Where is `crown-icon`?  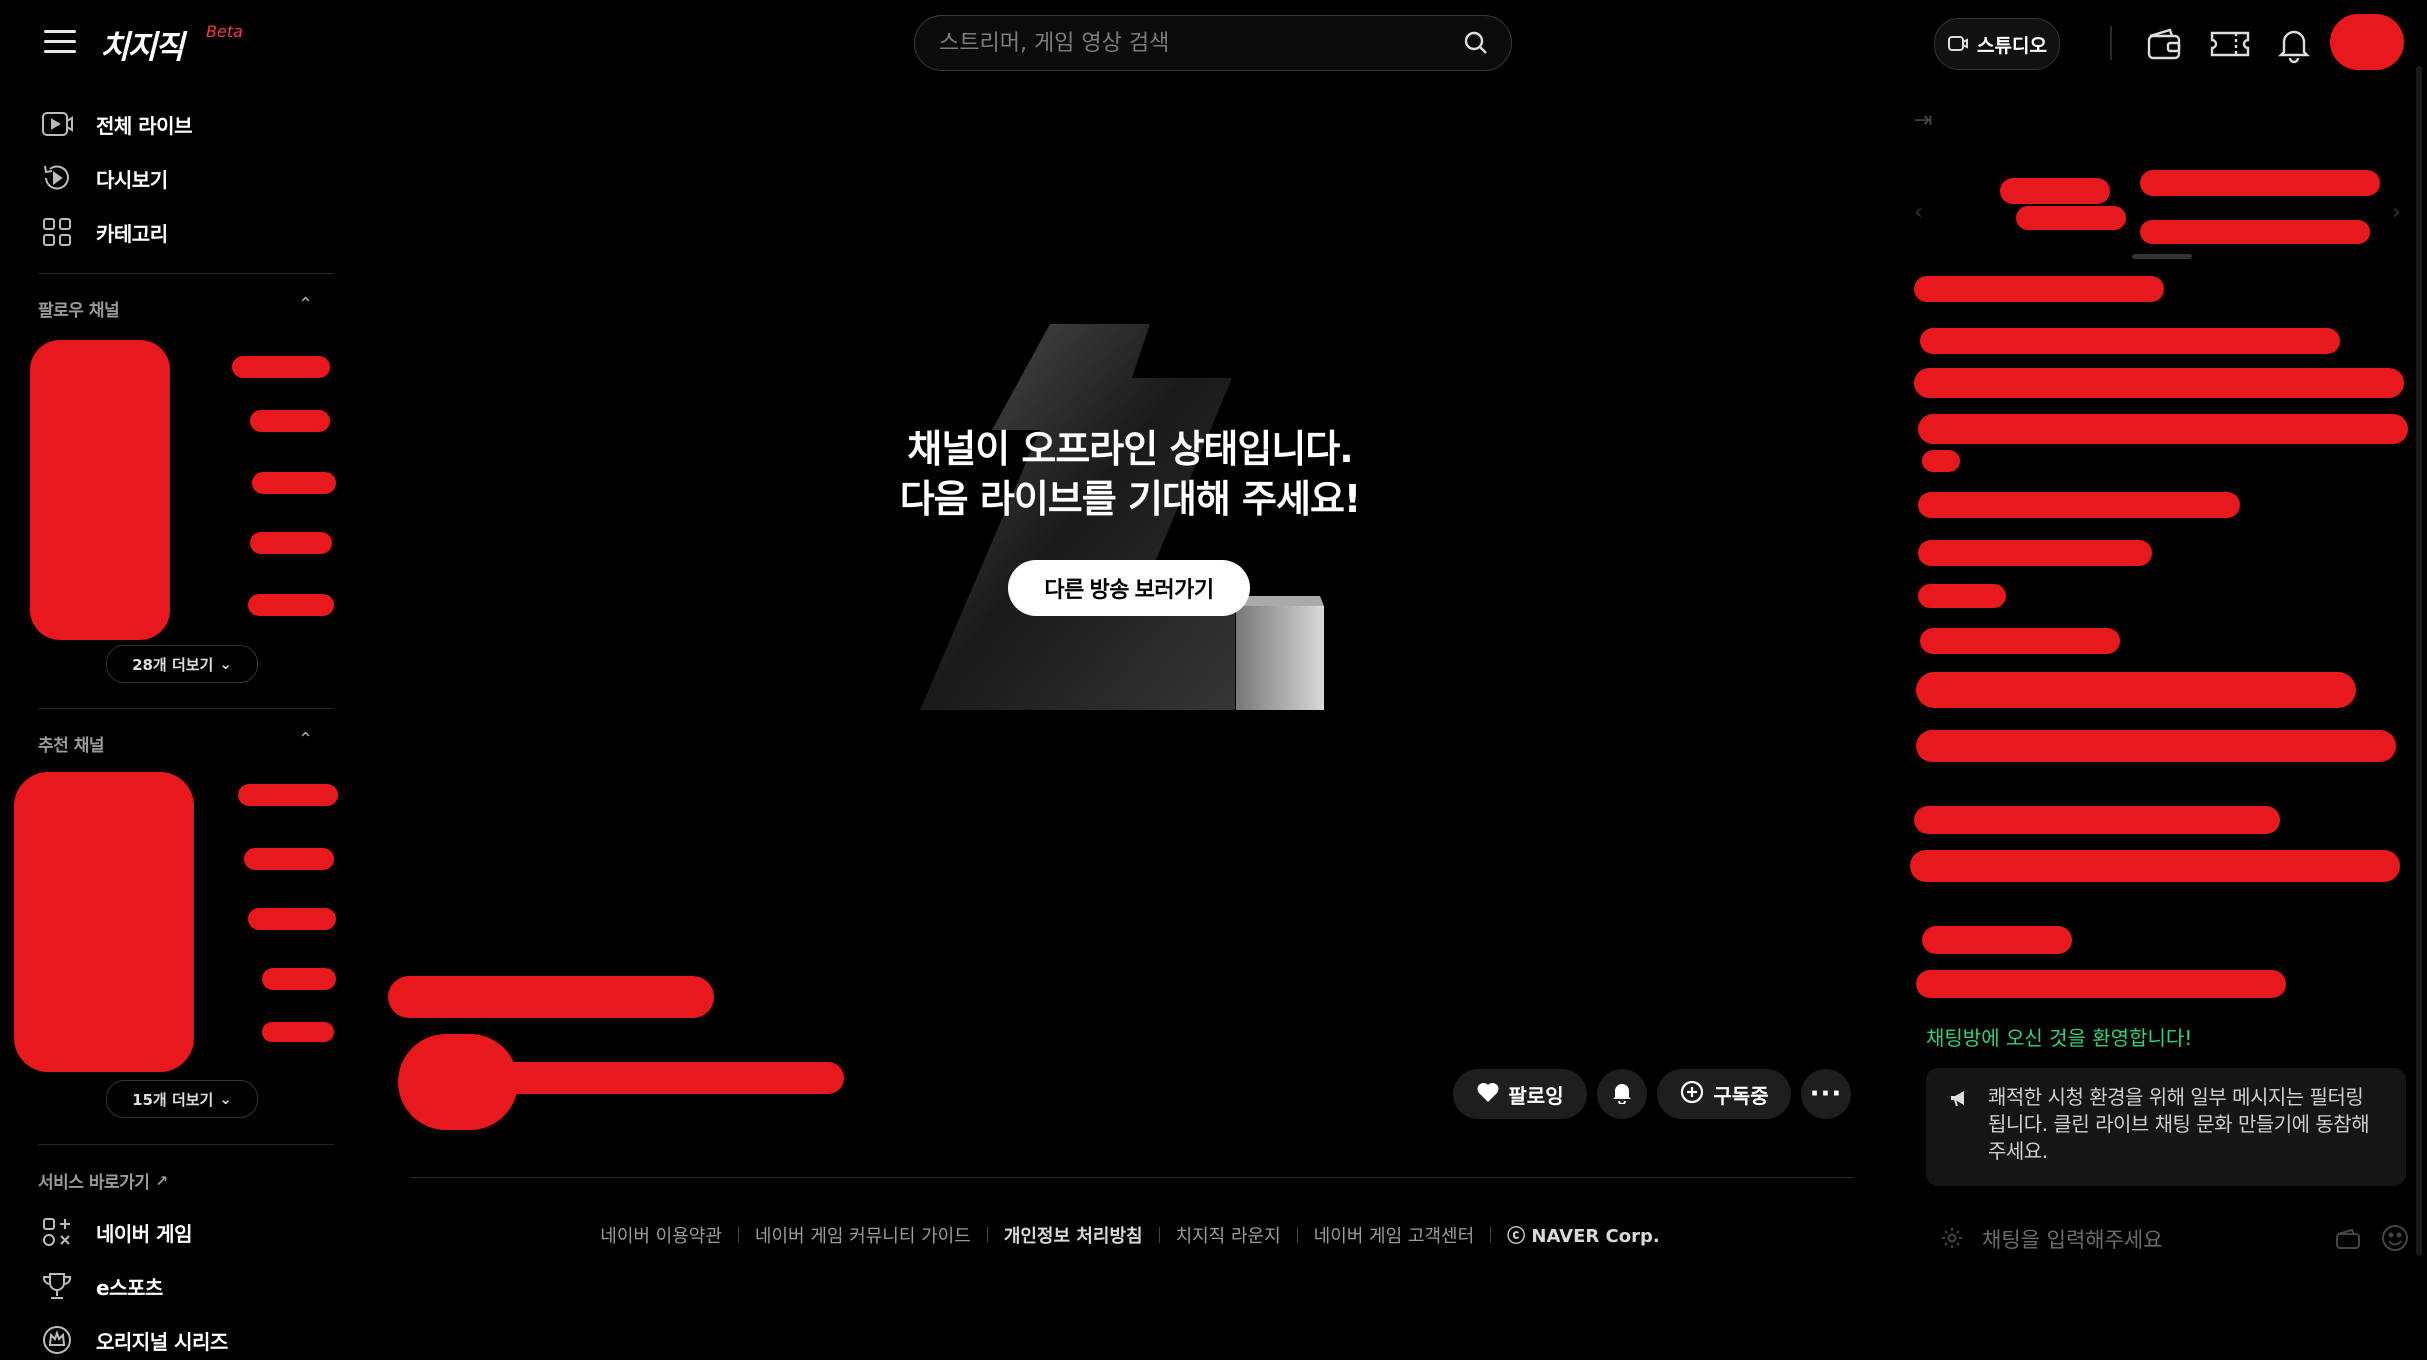
crown-icon is located at coordinates (57, 1340).